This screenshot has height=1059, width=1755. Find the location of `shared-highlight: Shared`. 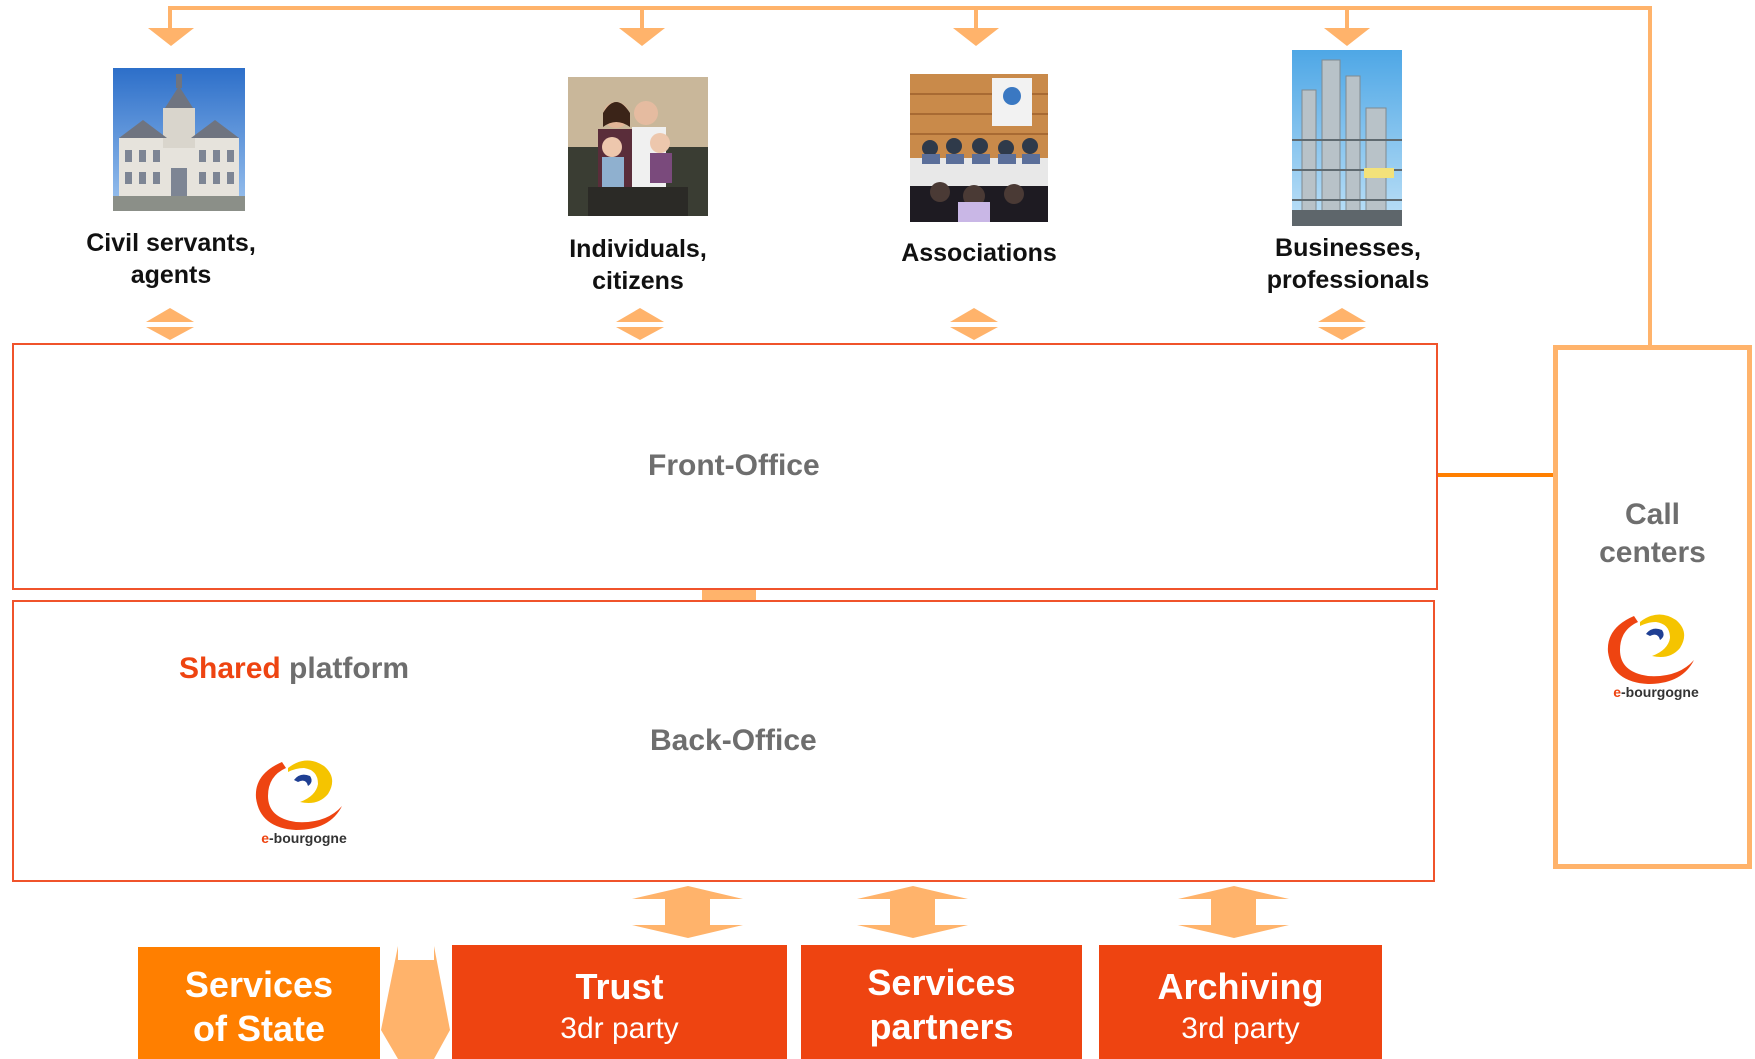

shared-highlight: Shared is located at coordinates (230, 668).